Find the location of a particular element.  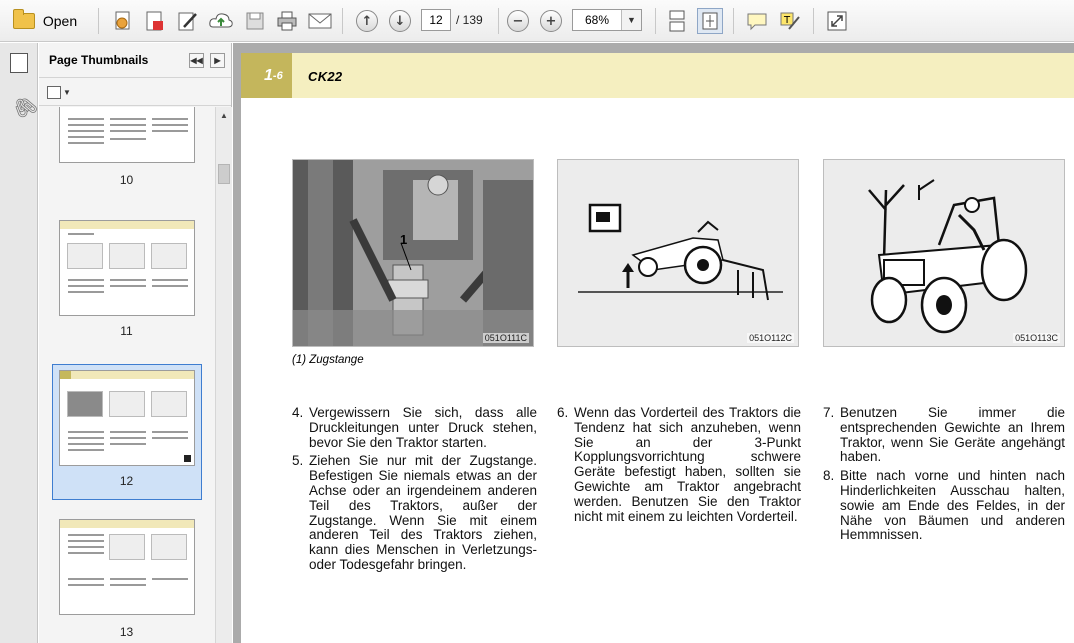

thumbnail-scrollbar: ▲ is located at coordinates (223, 375).